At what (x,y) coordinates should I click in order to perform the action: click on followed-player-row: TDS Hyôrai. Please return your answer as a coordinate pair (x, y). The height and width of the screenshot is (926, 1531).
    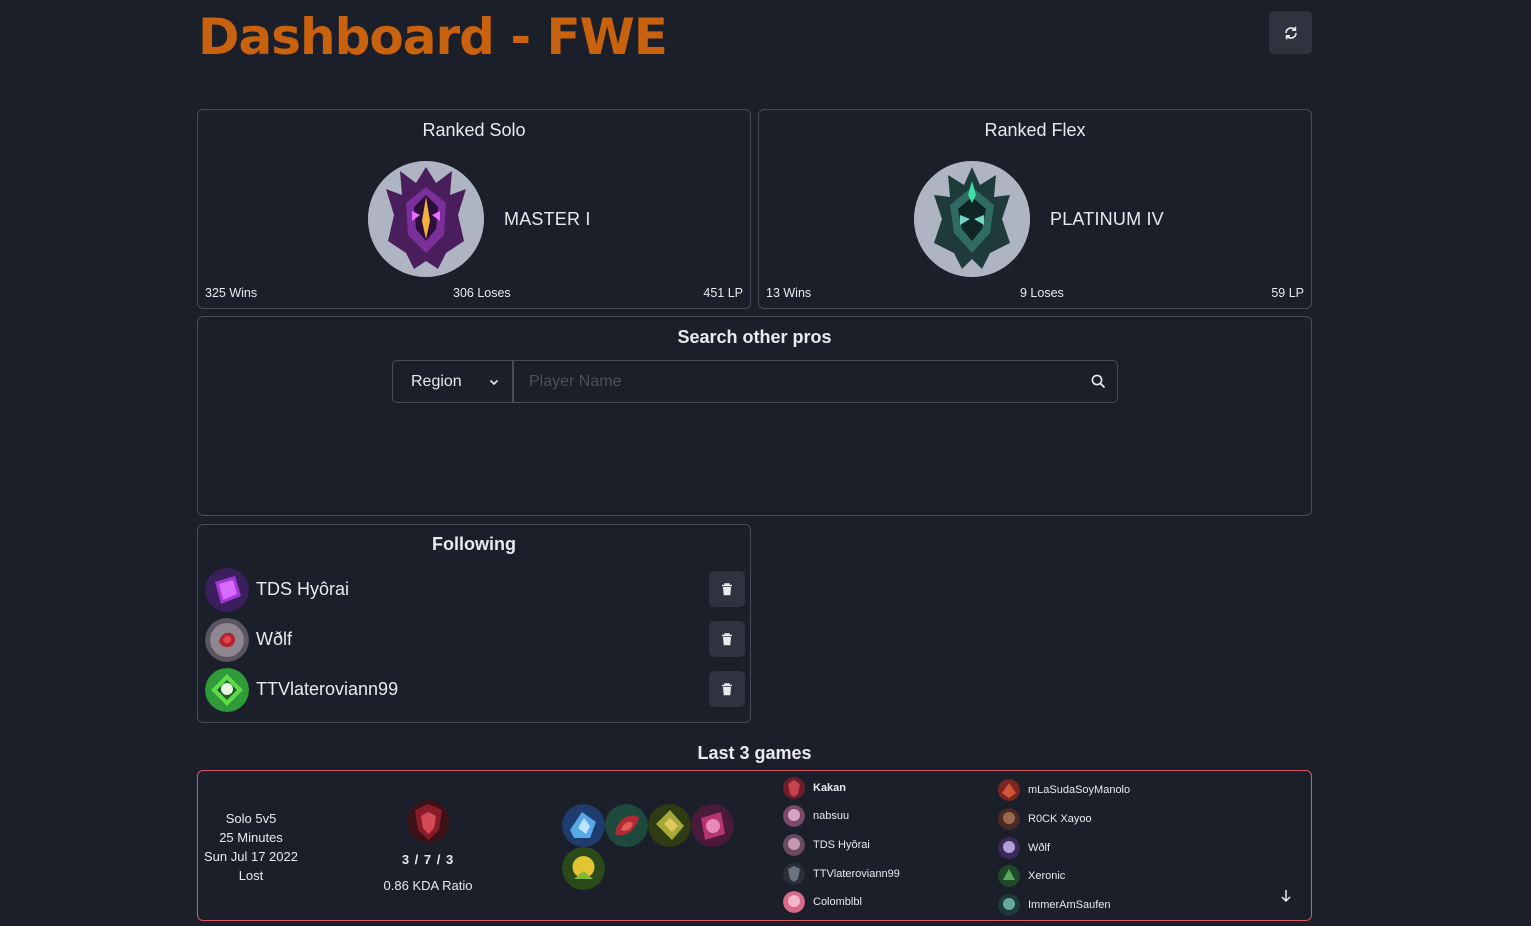
    Looking at the image, I should click on (475, 590).